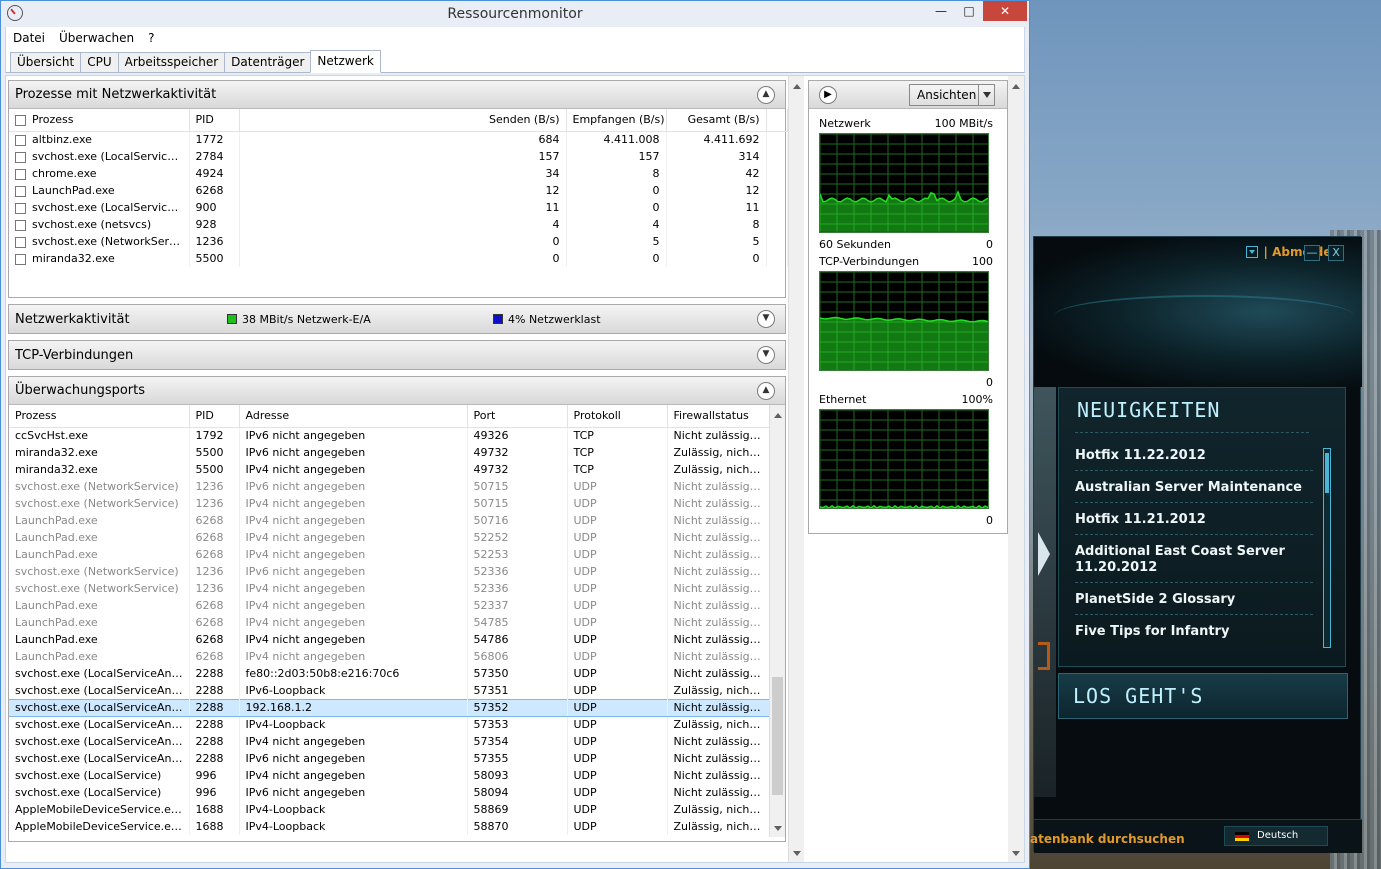  Describe the element at coordinates (403, 120) in the screenshot. I see `col-senden: Senden (B/s)` at that location.